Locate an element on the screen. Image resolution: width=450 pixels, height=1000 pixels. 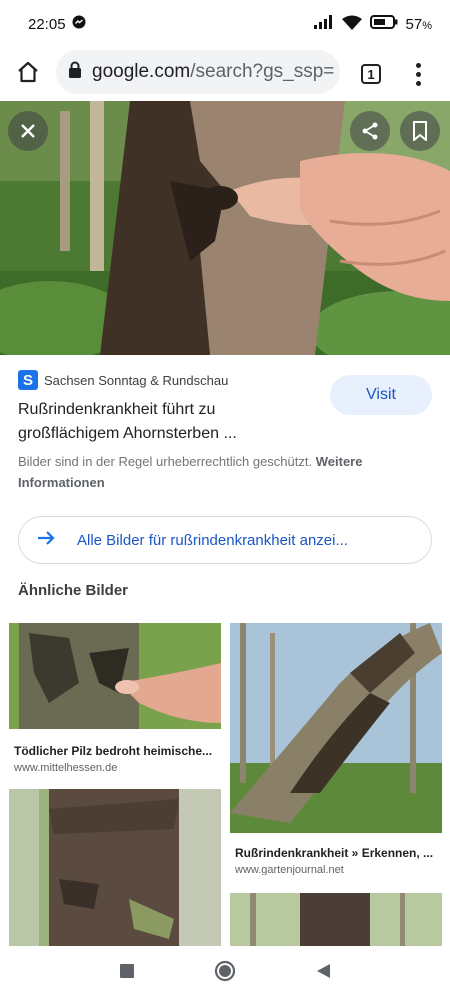
tab-count: 1 is located at coordinates (371, 74).